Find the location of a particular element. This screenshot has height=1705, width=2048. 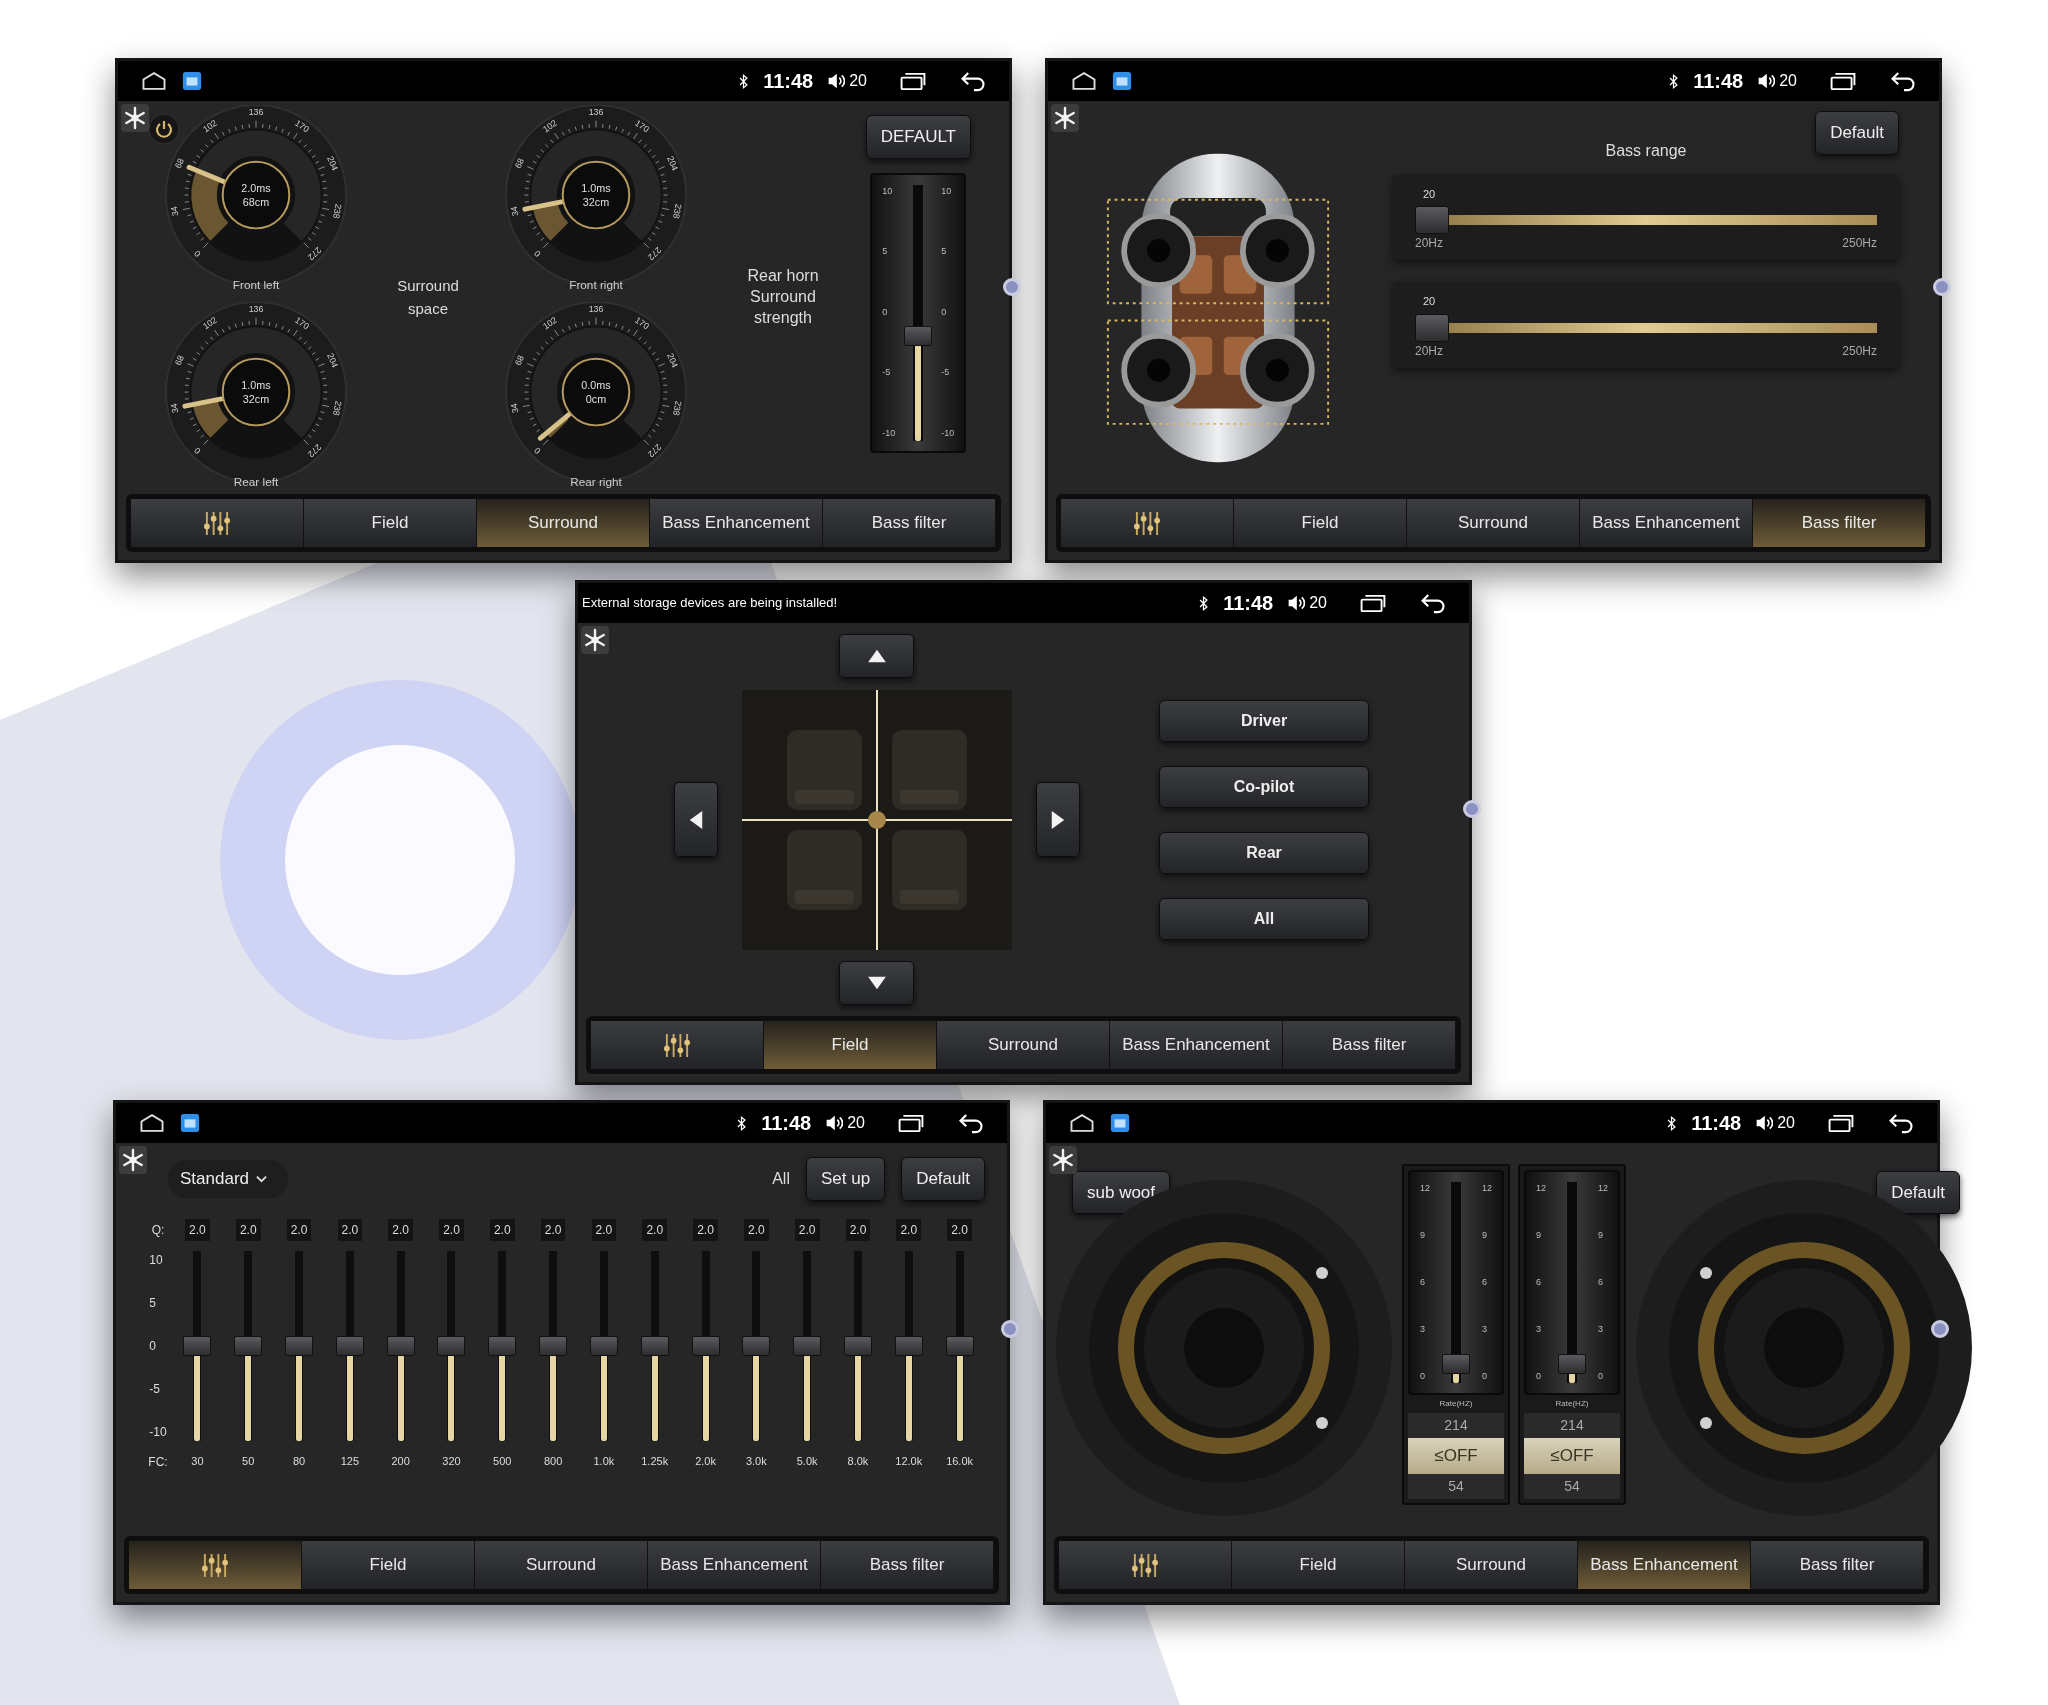

preset-dropdown: Standard is located at coordinates (228, 1179).